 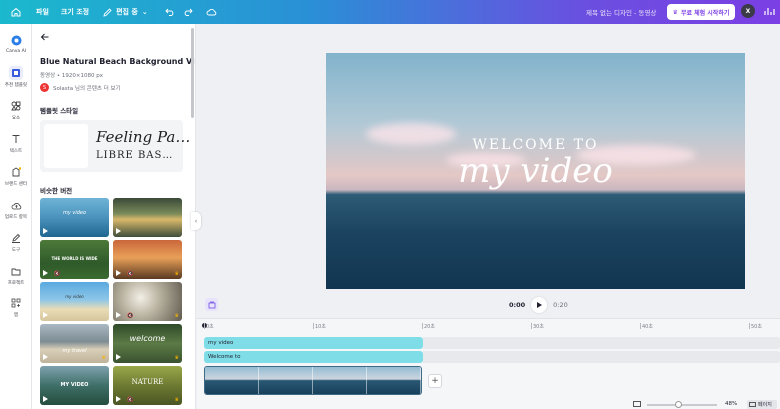 I want to click on thumbnail: THE WORLD IS WIDE 🔇, so click(x=74, y=259).